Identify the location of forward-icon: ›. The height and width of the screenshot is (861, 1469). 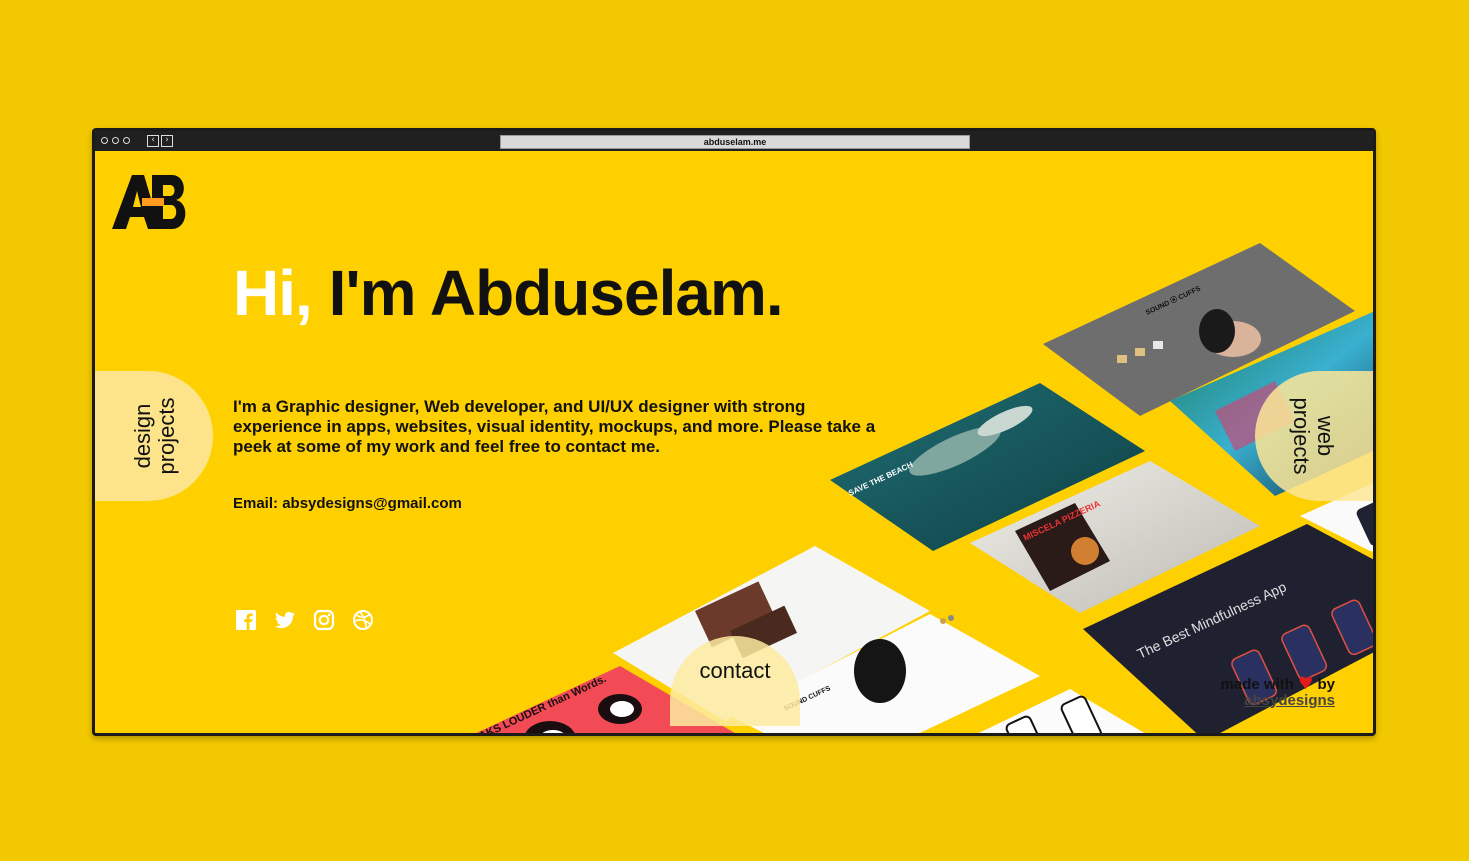
(167, 141).